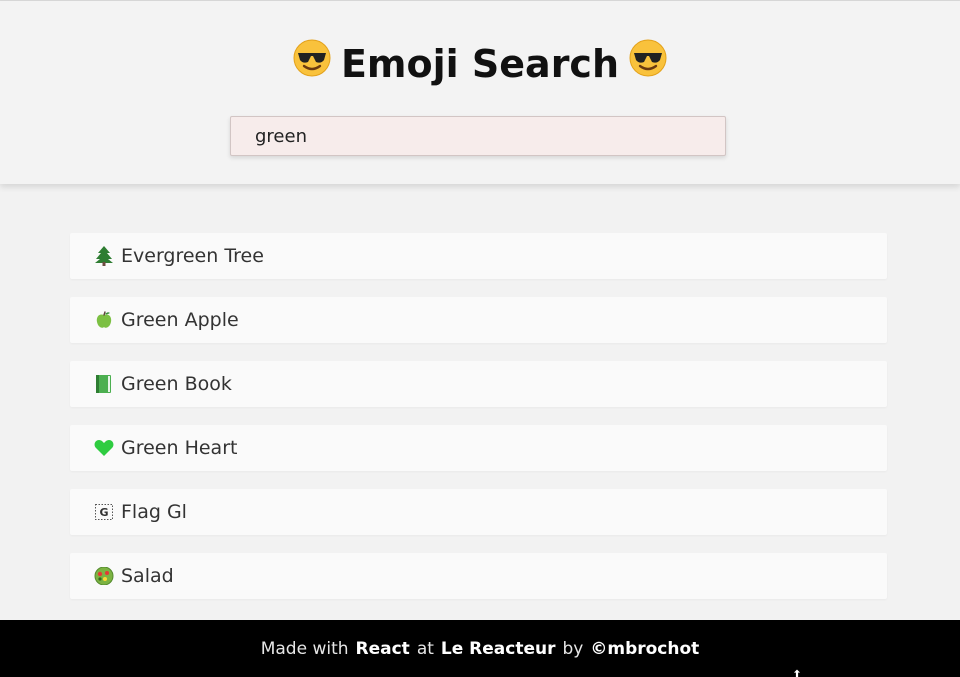  What do you see at coordinates (304, 649) in the screenshot?
I see `footer-made-with: Made with` at bounding box center [304, 649].